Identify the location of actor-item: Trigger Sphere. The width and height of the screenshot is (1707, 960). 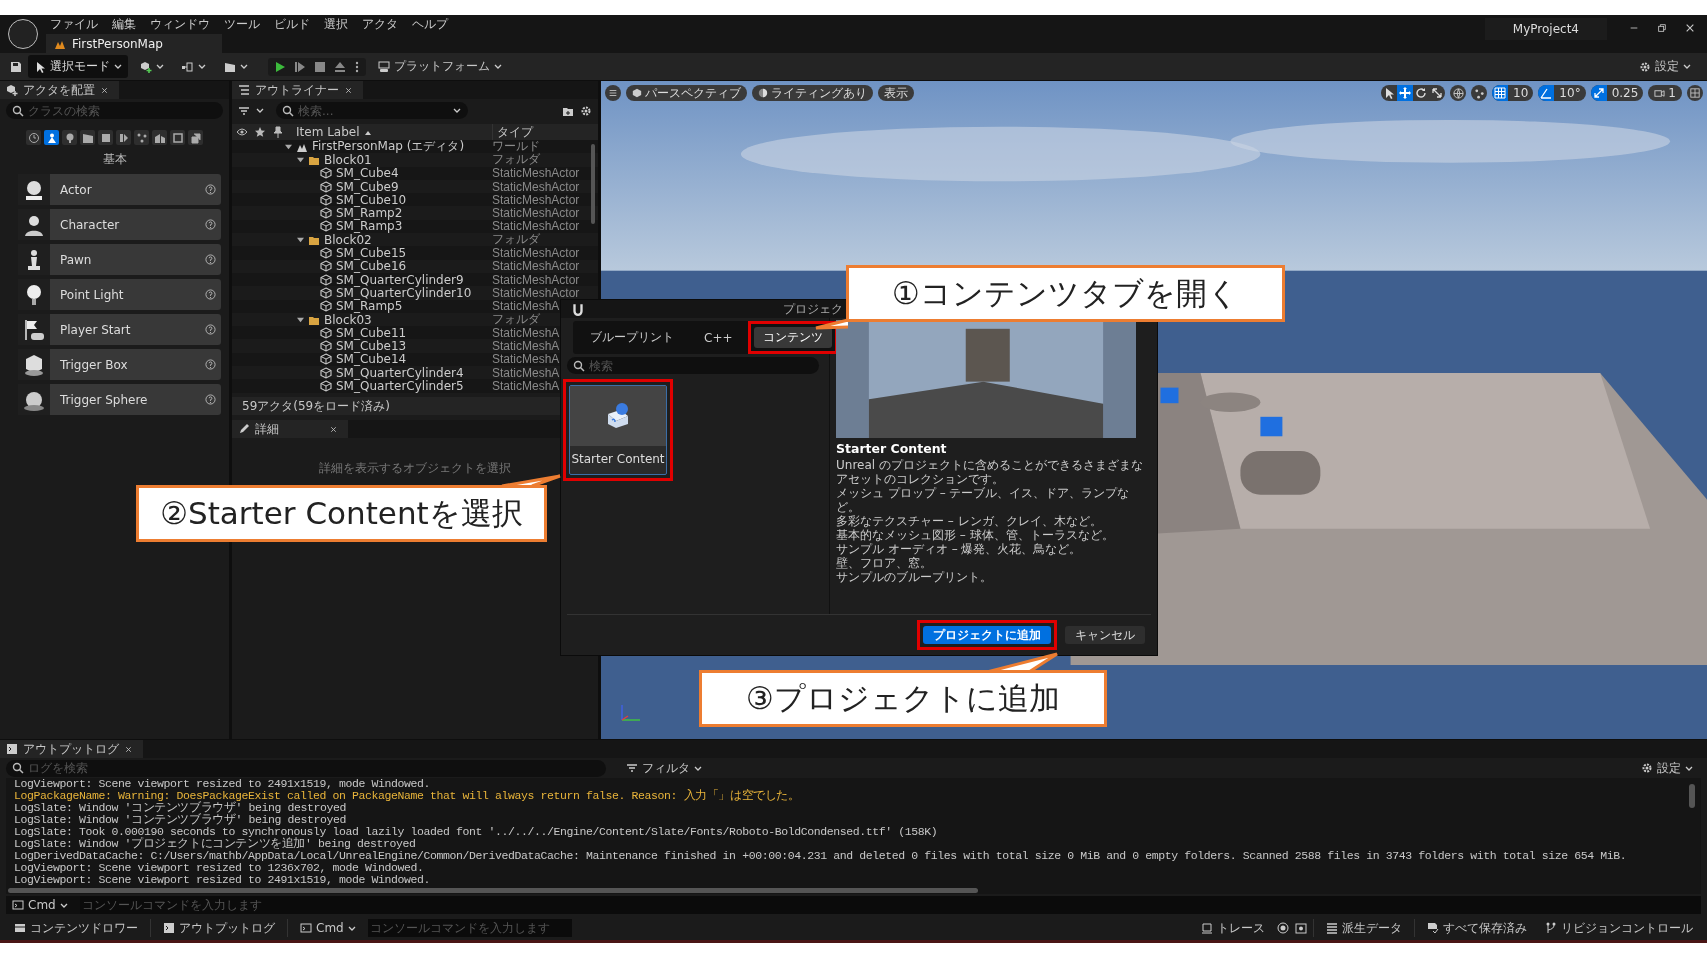
(119, 399).